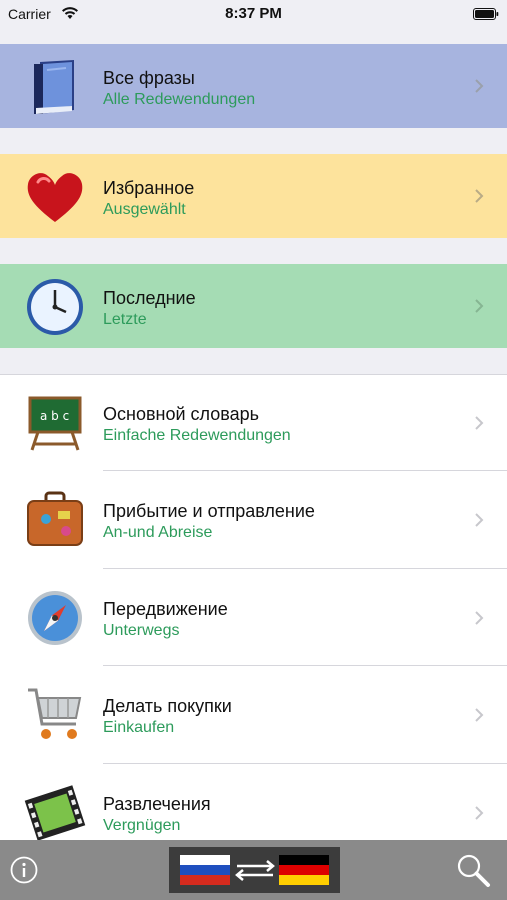 The width and height of the screenshot is (507, 900). I want to click on bottom-toolbar, so click(253, 870).